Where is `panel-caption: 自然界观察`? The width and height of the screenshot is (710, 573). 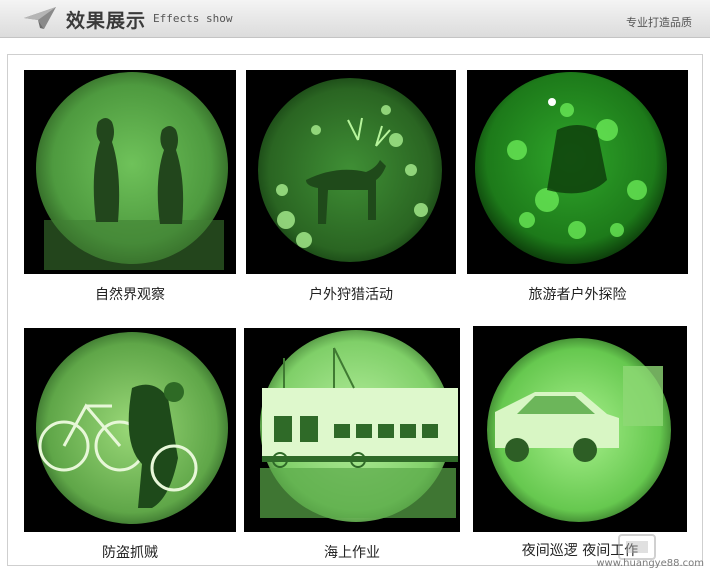 panel-caption: 自然界观察 is located at coordinates (130, 295).